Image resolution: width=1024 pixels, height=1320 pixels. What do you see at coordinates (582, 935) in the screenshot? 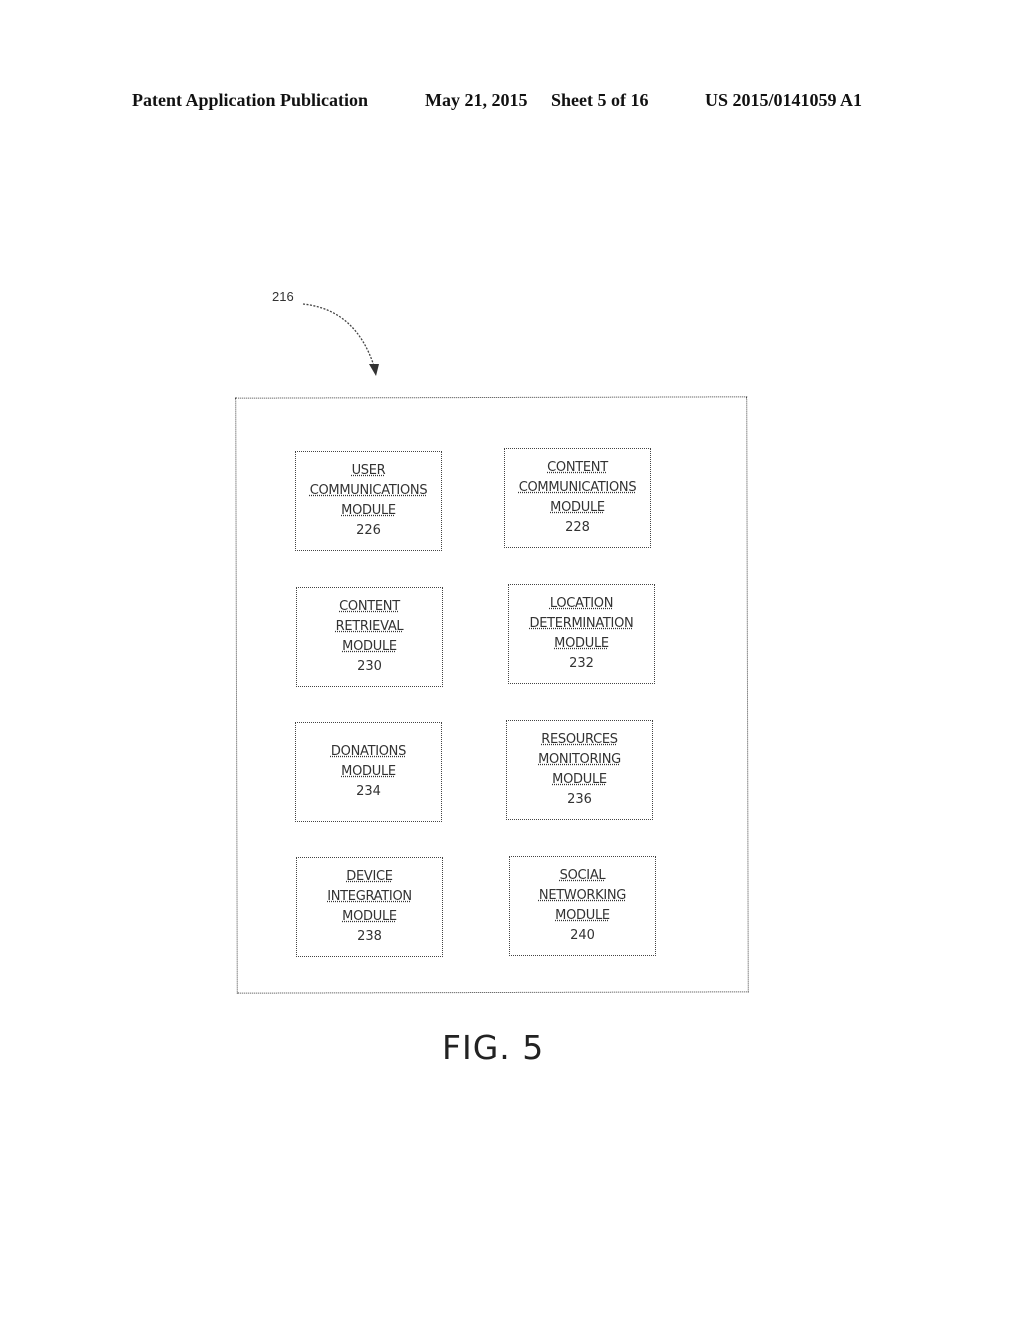
I see `module-ref-number: 240` at bounding box center [582, 935].